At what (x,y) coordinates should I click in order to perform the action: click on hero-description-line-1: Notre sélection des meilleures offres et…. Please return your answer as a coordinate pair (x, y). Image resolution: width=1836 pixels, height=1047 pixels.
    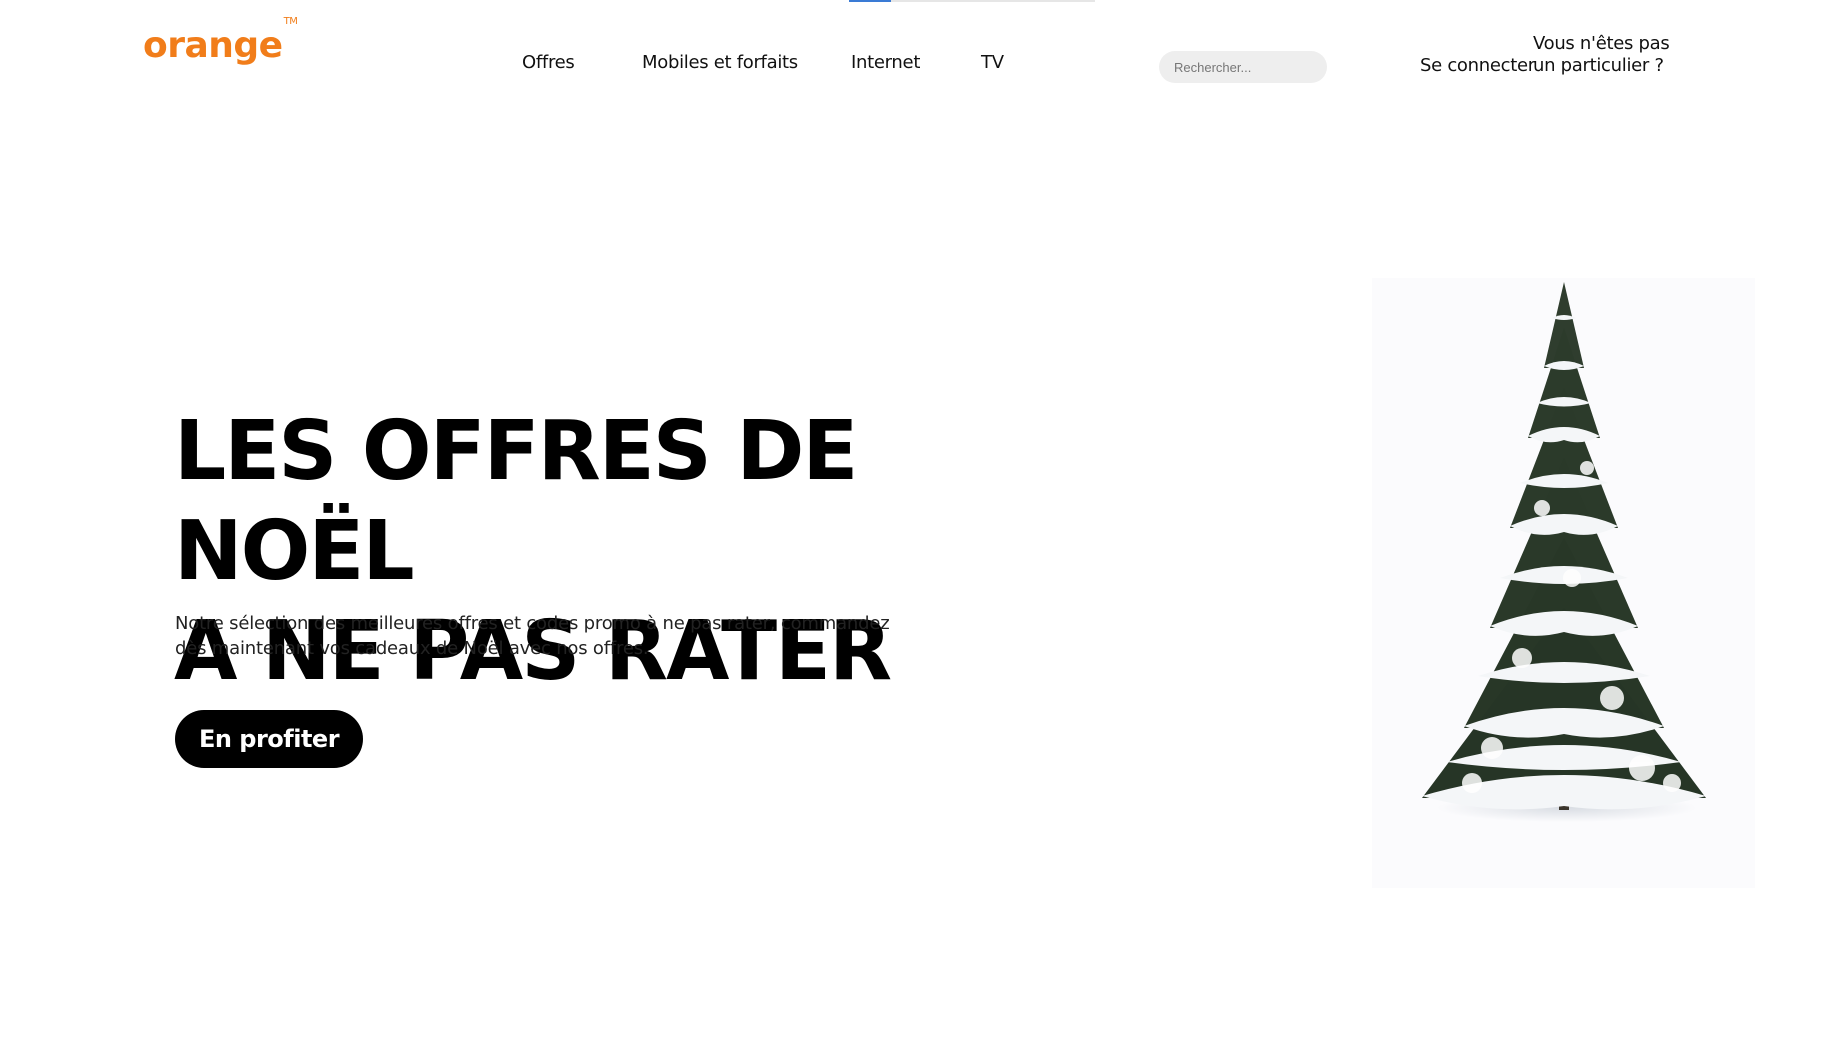
    Looking at the image, I should click on (532, 623).